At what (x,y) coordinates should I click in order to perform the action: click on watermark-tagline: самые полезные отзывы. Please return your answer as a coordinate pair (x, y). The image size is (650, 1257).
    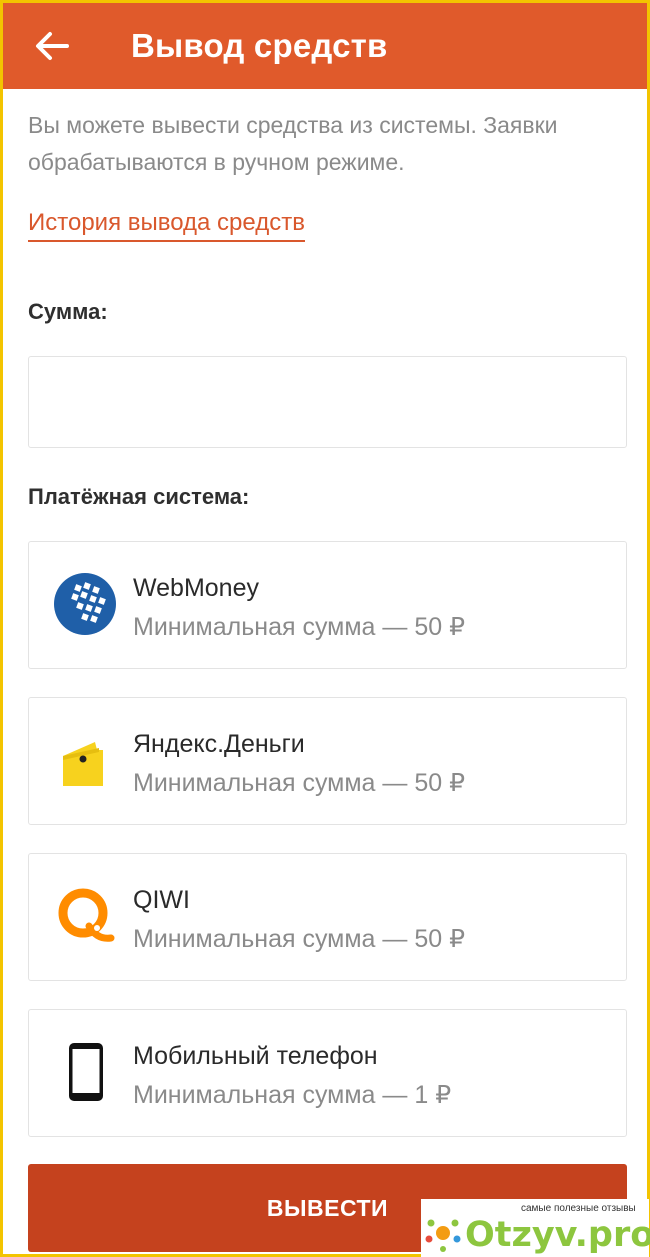
    Looking at the image, I should click on (578, 1208).